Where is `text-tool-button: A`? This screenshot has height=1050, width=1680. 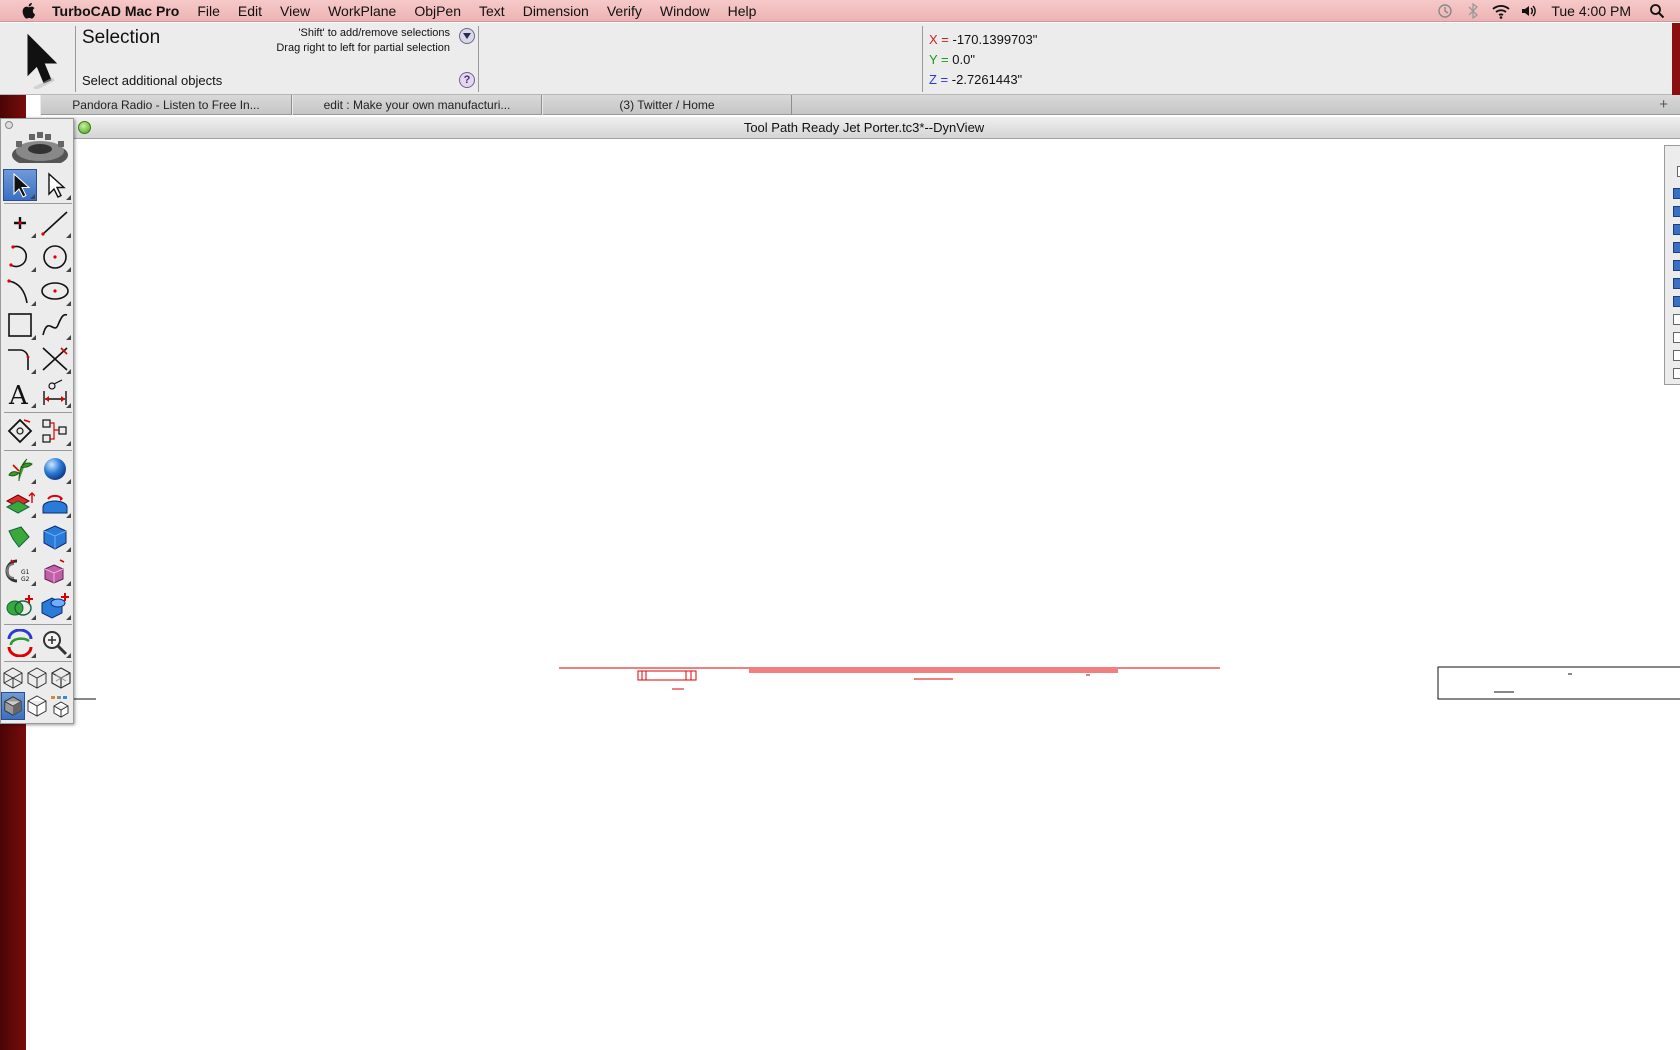 text-tool-button: A is located at coordinates (20, 393).